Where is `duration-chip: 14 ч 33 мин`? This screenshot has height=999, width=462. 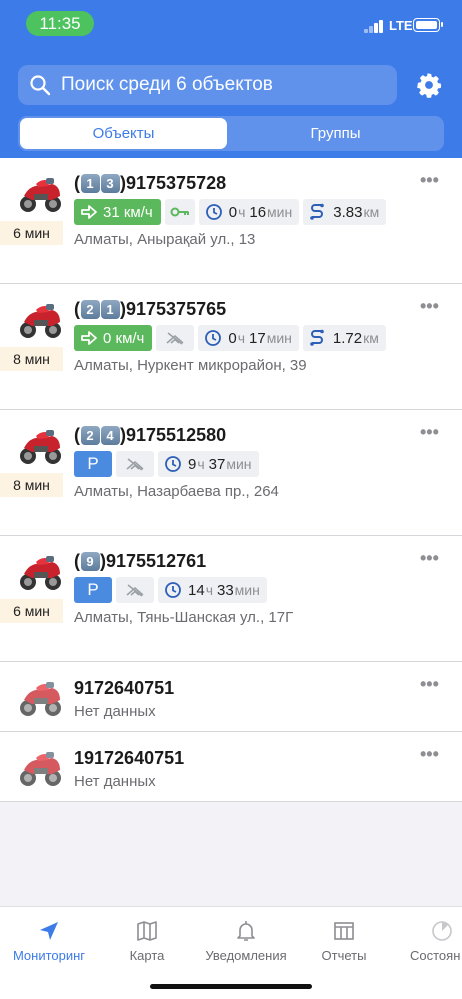 duration-chip: 14 ч 33 мин is located at coordinates (212, 590).